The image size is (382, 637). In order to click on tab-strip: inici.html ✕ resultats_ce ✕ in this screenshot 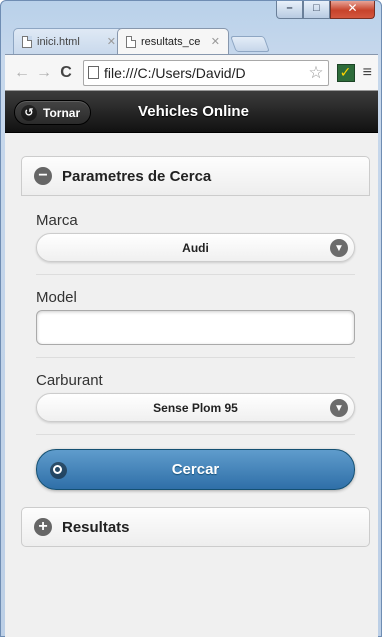, I will do `click(141, 40)`.